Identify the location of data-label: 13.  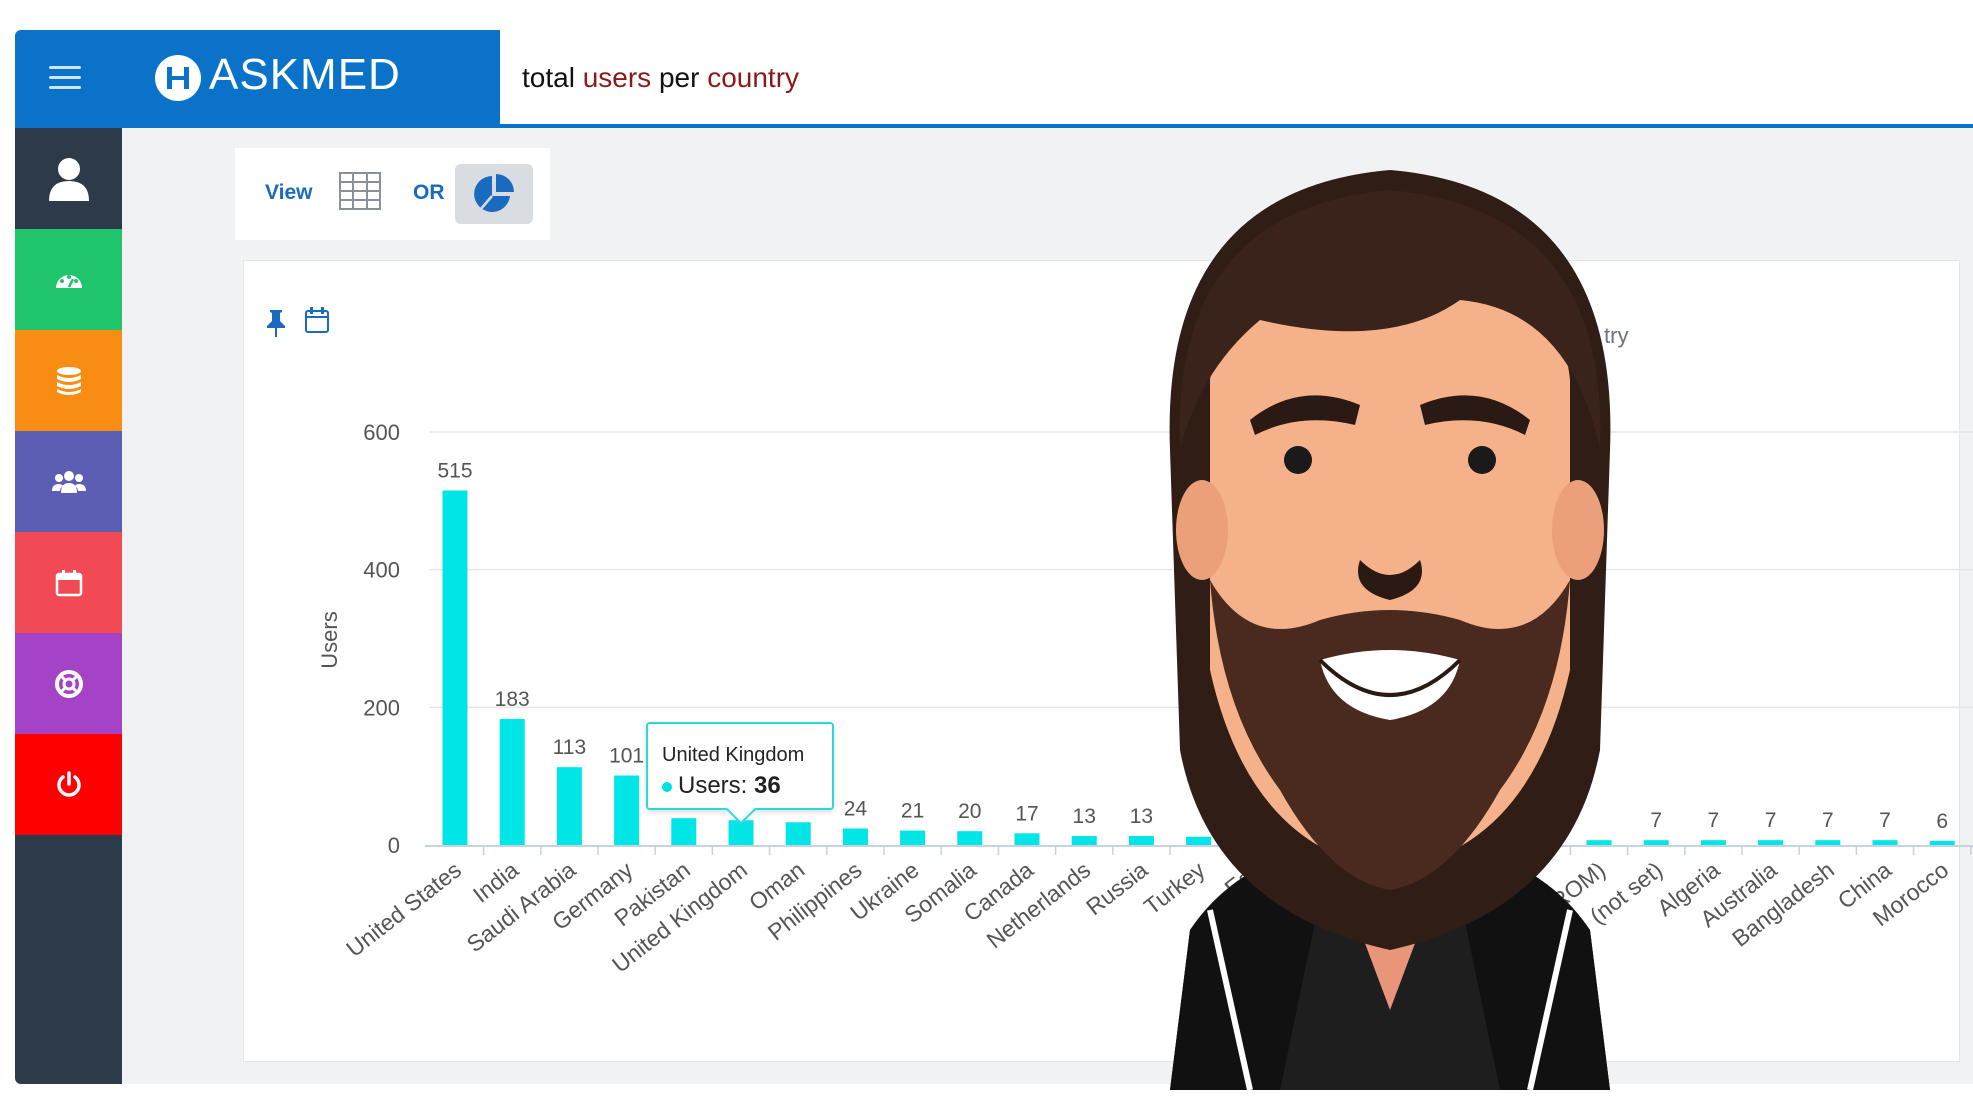
(1084, 816).